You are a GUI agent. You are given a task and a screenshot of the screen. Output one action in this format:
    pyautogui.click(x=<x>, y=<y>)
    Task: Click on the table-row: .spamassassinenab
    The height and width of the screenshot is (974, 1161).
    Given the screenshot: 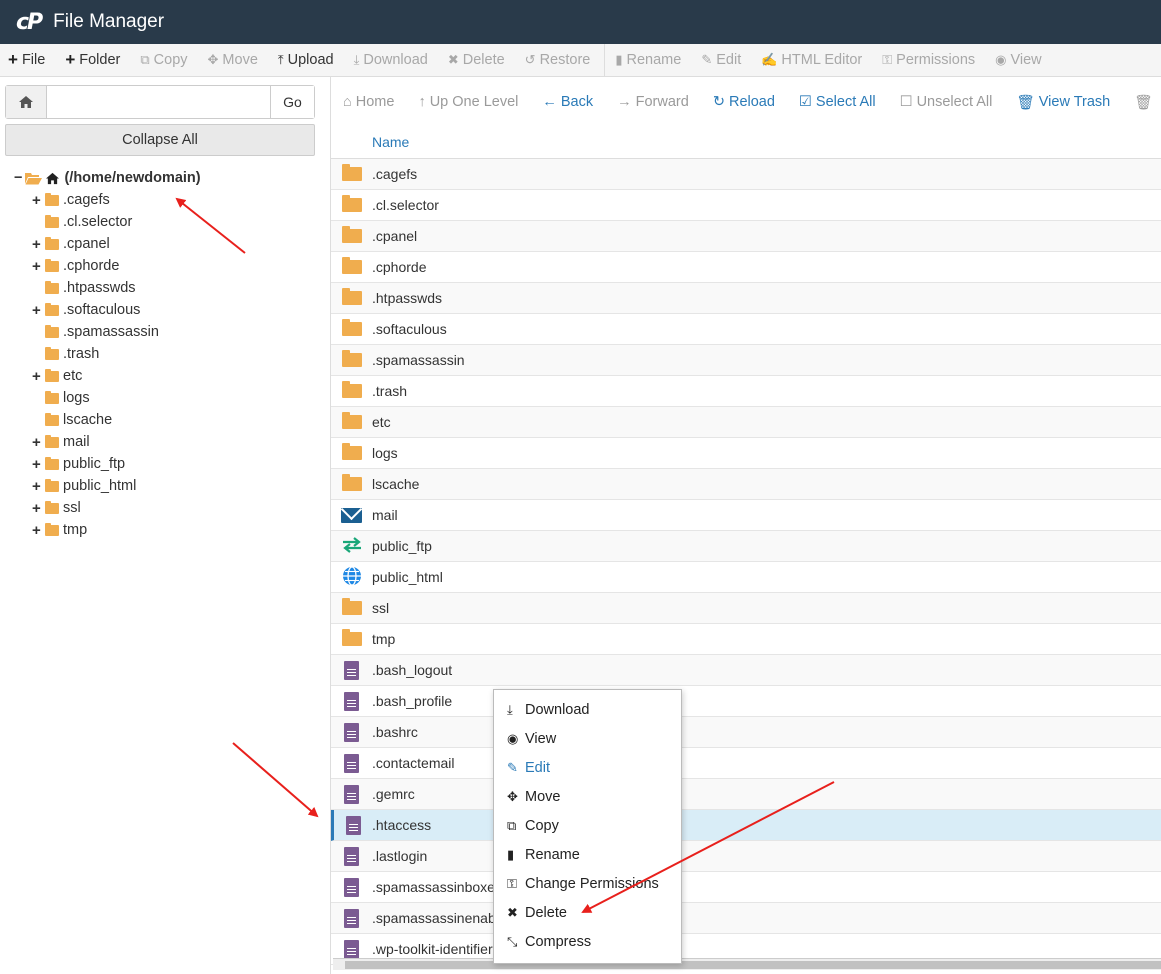 What is the action you would take?
    pyautogui.click(x=746, y=918)
    